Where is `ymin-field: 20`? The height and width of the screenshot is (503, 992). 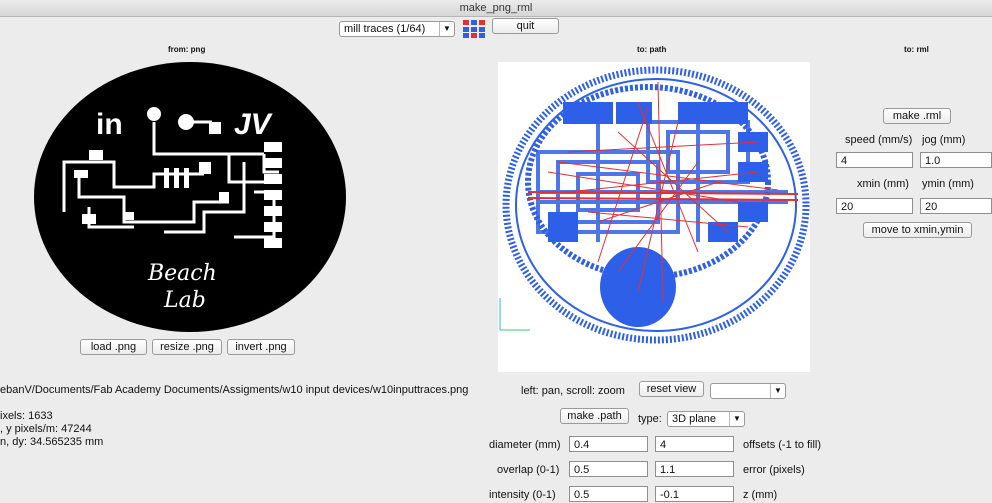 ymin-field: 20 is located at coordinates (956, 206).